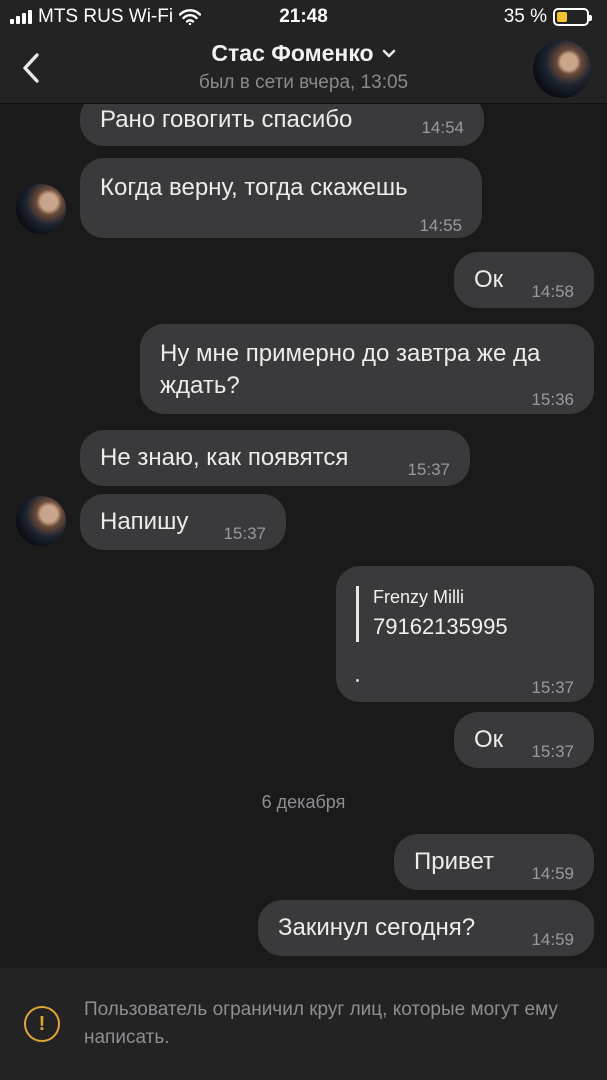  Describe the element at coordinates (292, 53) in the screenshot. I see `contact-name: Стас Фоменко` at that location.